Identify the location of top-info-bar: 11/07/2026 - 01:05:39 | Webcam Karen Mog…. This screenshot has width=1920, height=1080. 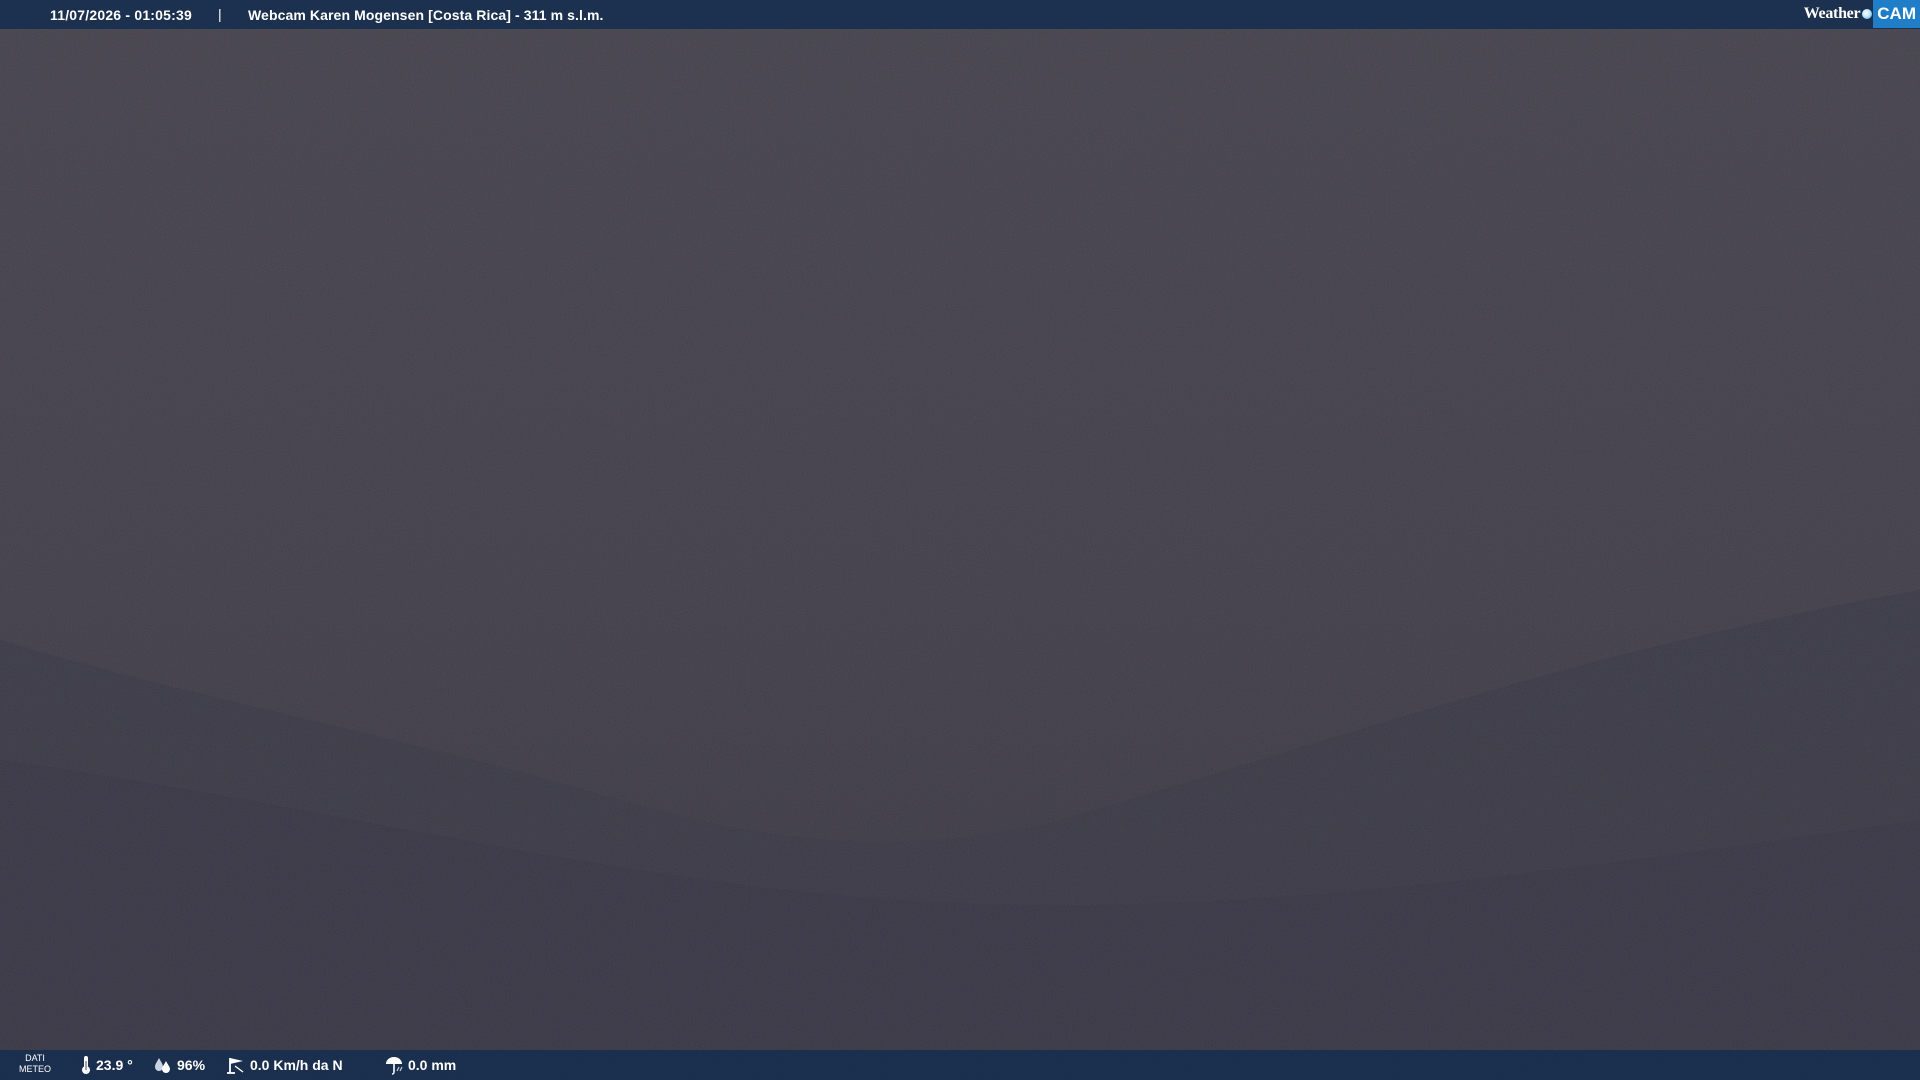
(960, 14).